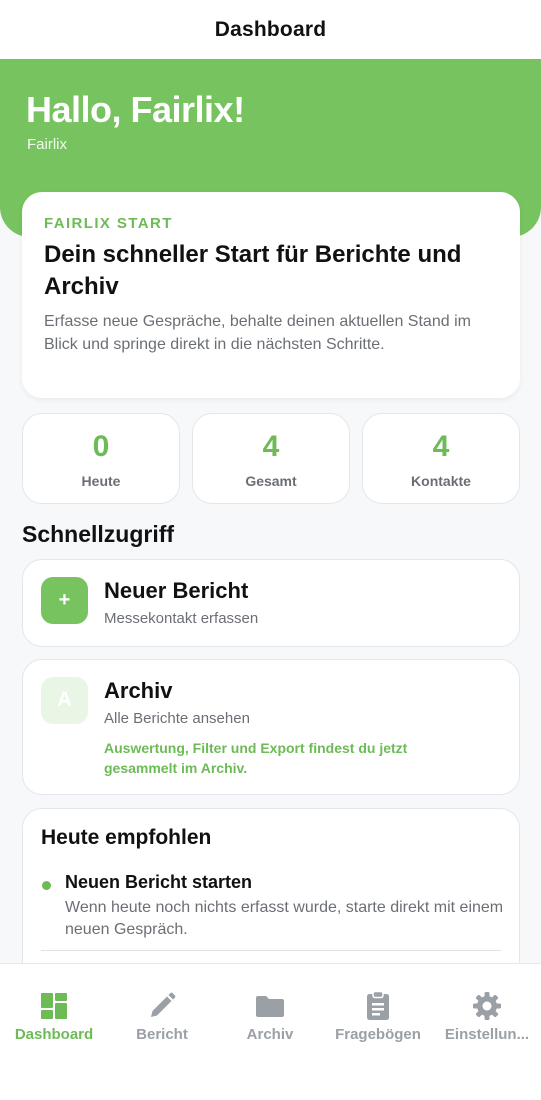 The width and height of the screenshot is (541, 1100). I want to click on pencil-icon, so click(163, 1004).